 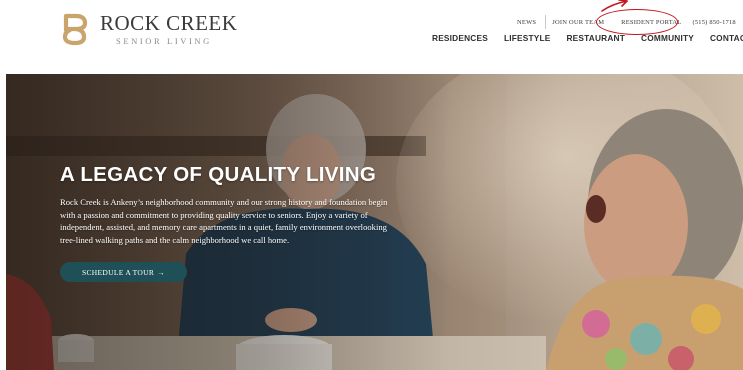 What do you see at coordinates (726, 38) in the screenshot?
I see `nav-contact: CONTACT` at bounding box center [726, 38].